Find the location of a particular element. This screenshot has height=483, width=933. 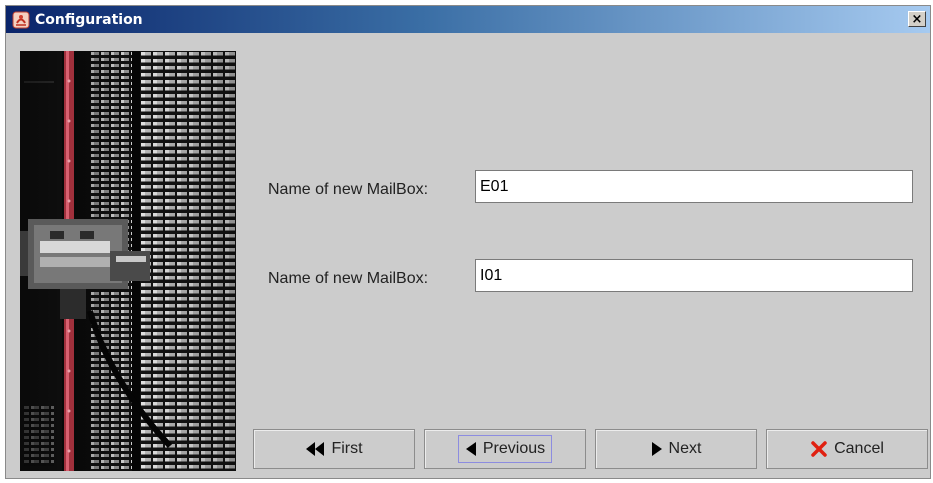

close-button: × is located at coordinates (917, 19).